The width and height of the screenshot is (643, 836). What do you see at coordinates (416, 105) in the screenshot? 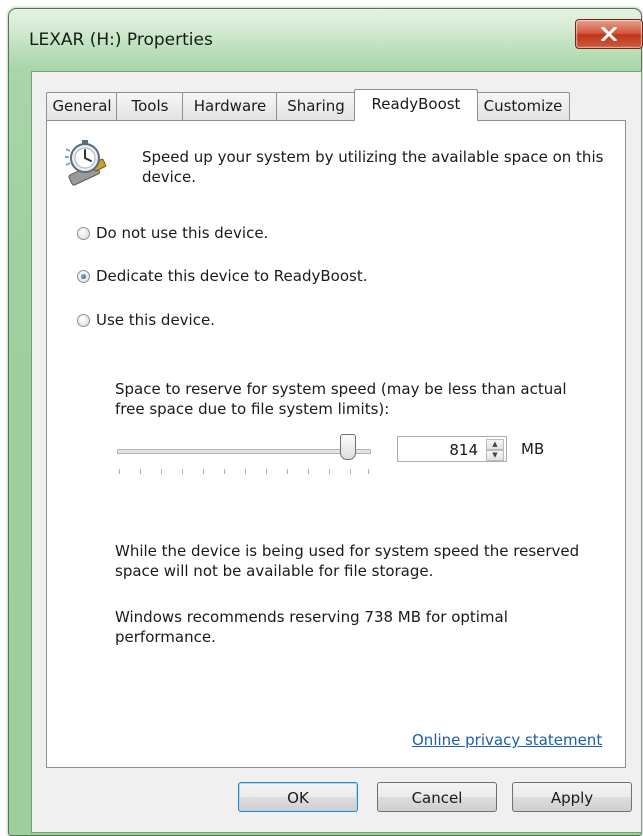
I see `tab-readyboost: ReadyBoost` at bounding box center [416, 105].